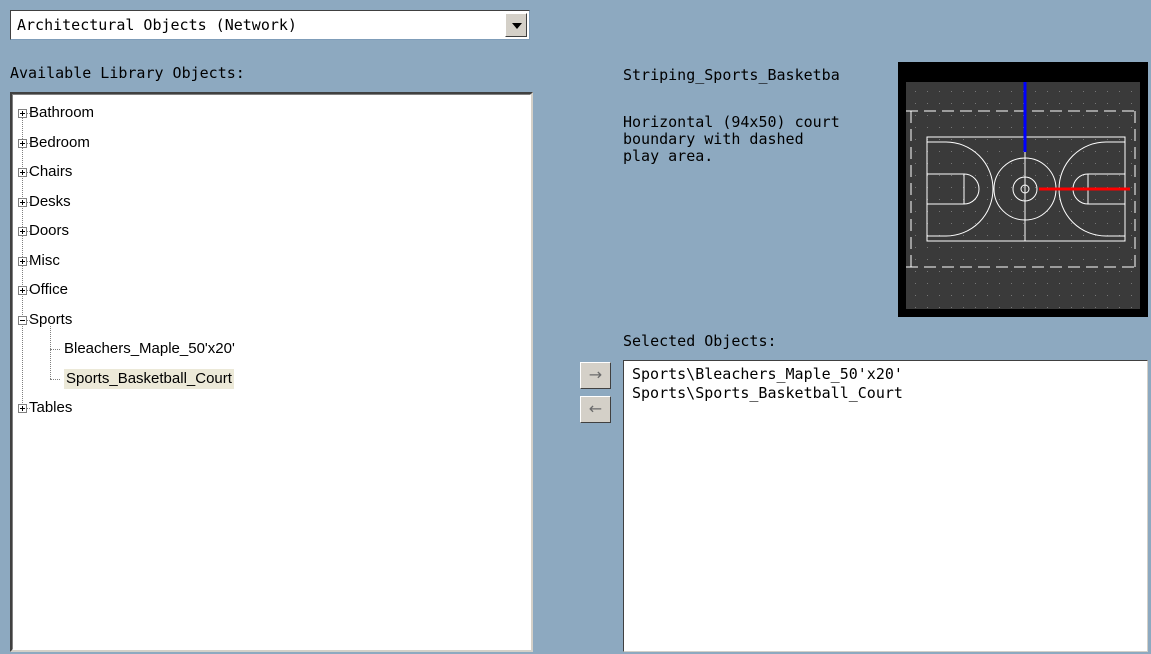 This screenshot has height=654, width=1151. I want to click on collapse-icon, so click(22, 320).